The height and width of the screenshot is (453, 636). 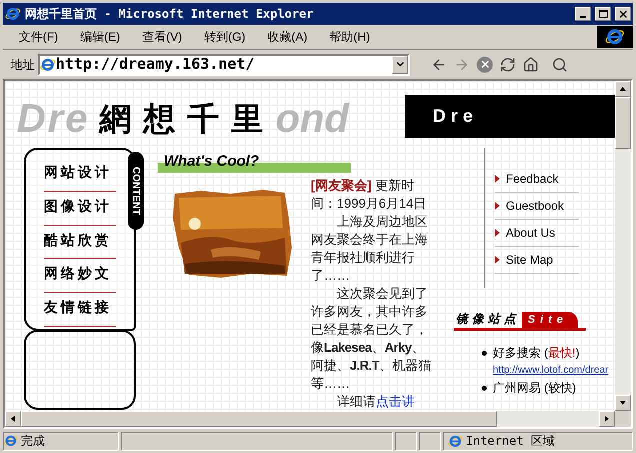 What do you see at coordinates (530, 260) in the screenshot?
I see `side-link: Site Map` at bounding box center [530, 260].